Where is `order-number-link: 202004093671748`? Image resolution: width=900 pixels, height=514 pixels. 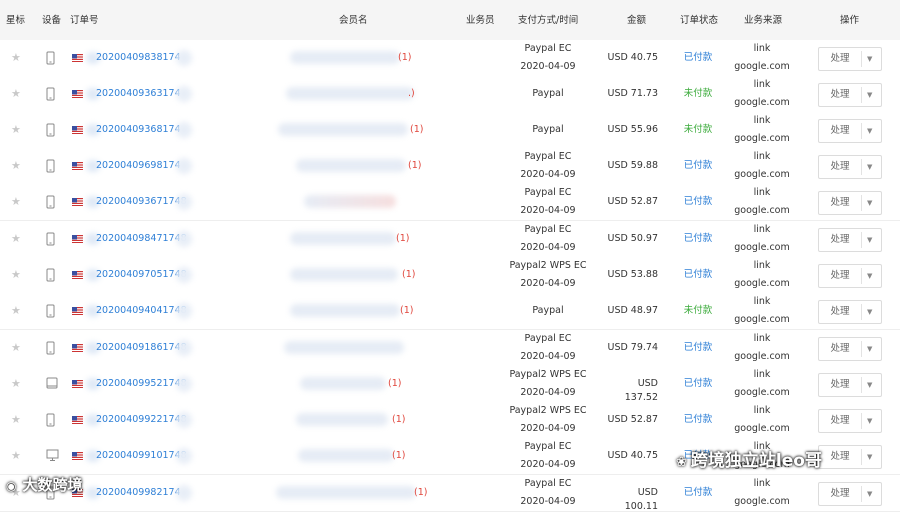
order-number-link: 202004093671748 is located at coordinates (141, 202).